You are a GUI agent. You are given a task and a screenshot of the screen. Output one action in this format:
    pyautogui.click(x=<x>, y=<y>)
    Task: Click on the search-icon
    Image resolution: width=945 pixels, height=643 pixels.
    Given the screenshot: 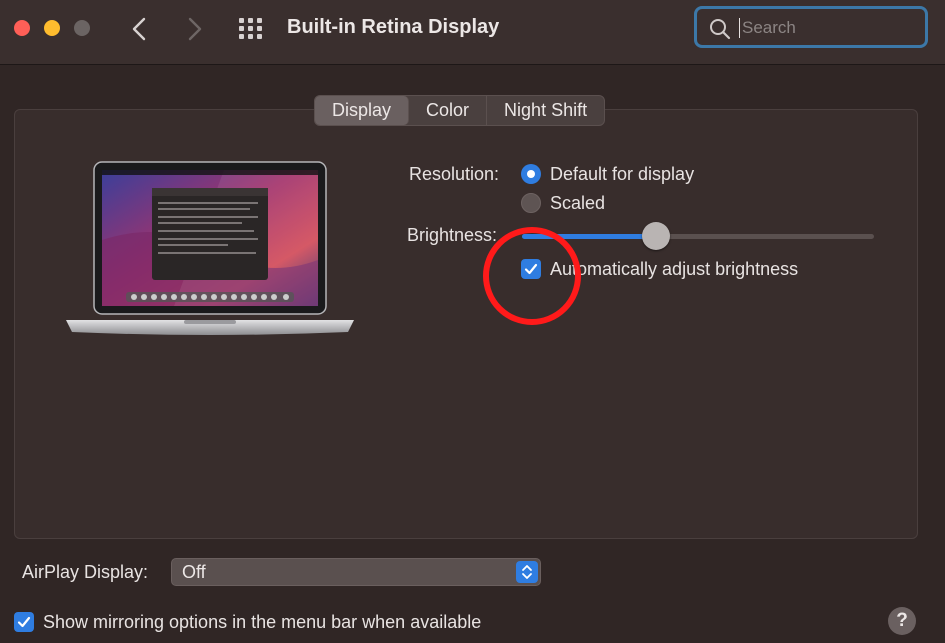 What is the action you would take?
    pyautogui.click(x=720, y=29)
    